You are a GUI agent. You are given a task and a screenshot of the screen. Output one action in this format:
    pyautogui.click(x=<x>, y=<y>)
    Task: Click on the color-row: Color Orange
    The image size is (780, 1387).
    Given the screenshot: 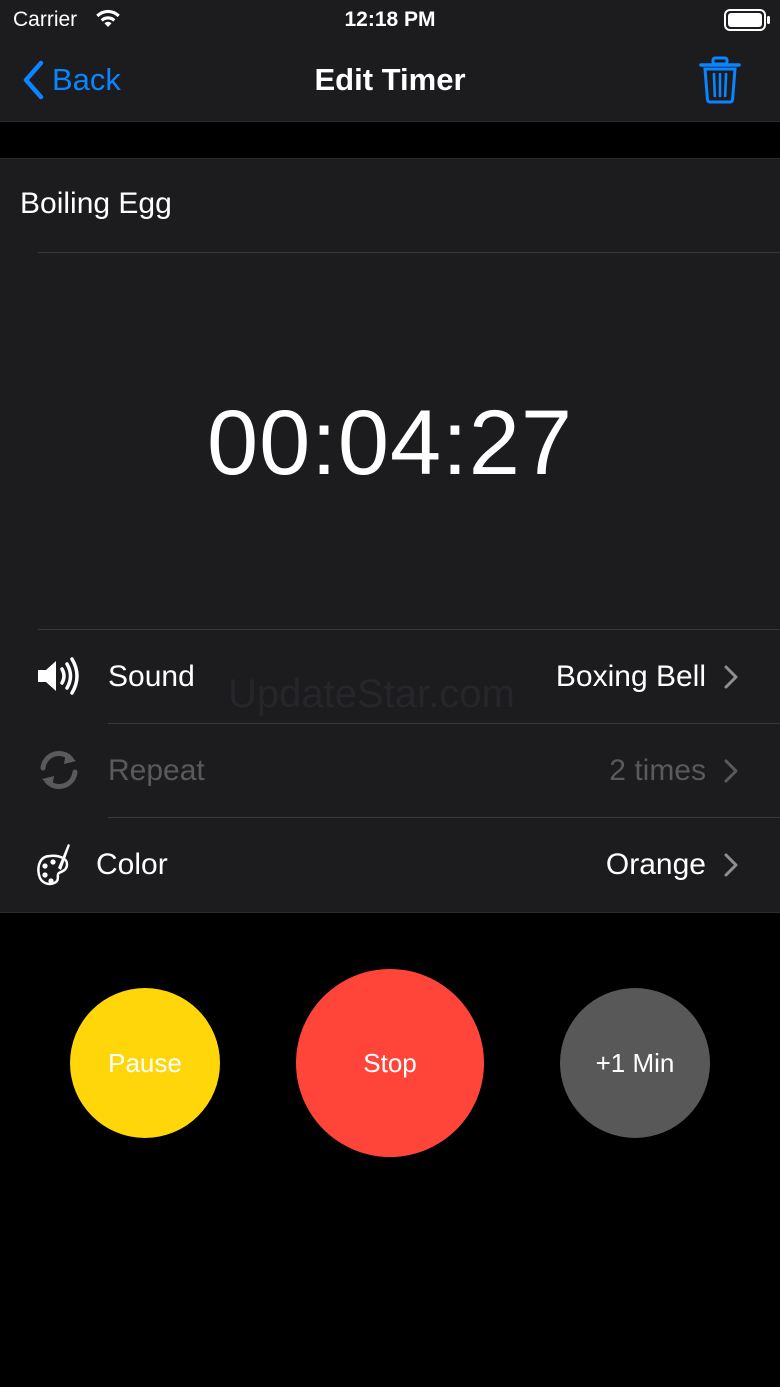 What is the action you would take?
    pyautogui.click(x=390, y=864)
    